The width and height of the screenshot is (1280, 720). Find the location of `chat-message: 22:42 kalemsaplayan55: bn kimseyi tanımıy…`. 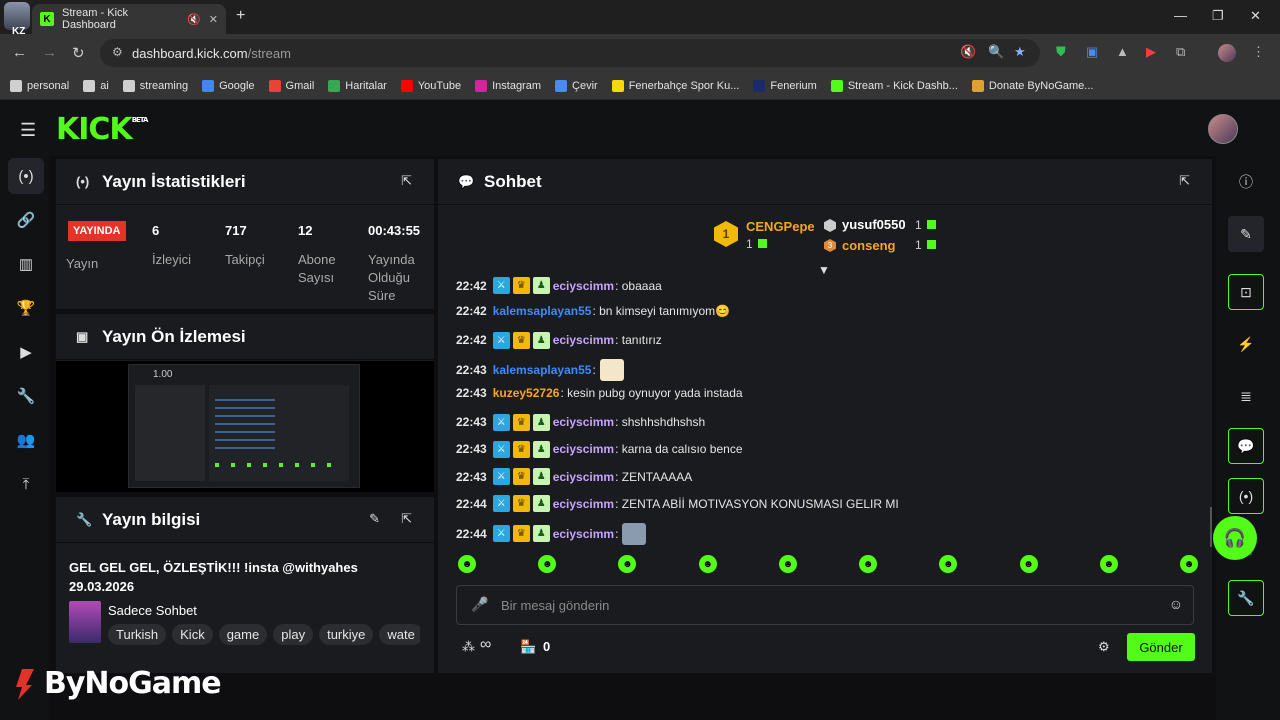

chat-message: 22:42 kalemsaplayan55: bn kimseyi tanımıy… is located at coordinates (593, 311).